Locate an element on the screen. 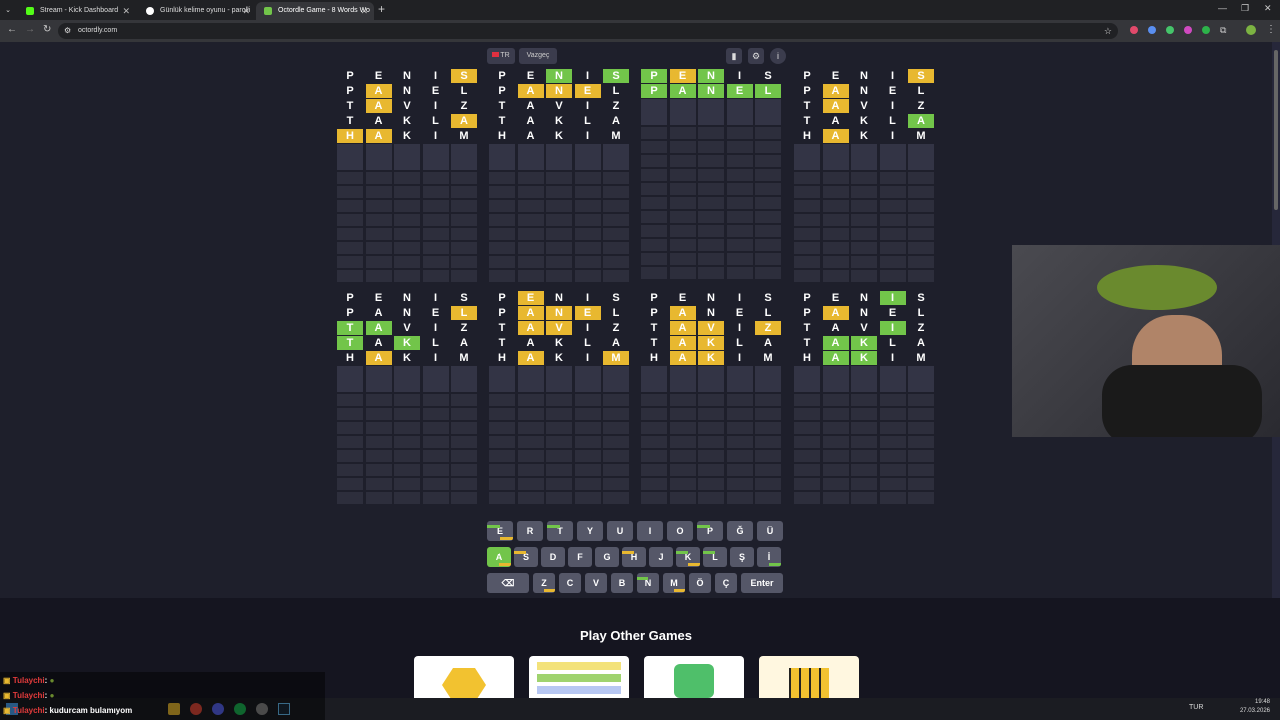 The width and height of the screenshot is (1280, 720). key: Ş is located at coordinates (742, 557).